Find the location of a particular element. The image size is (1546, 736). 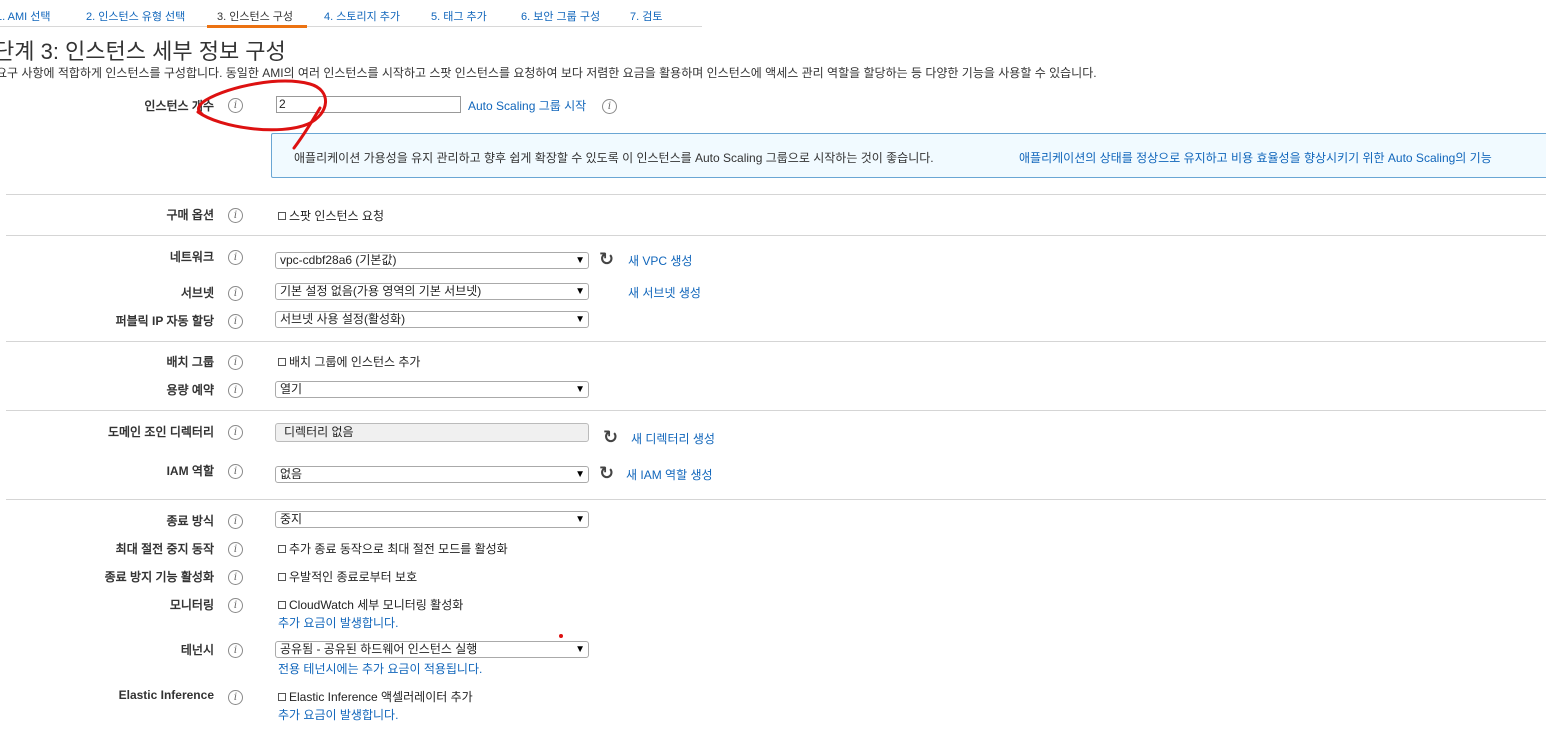

hibernate-checkbox: 추가 종료 동작으로 최대 절전 모드를 활성화 is located at coordinates (393, 548).